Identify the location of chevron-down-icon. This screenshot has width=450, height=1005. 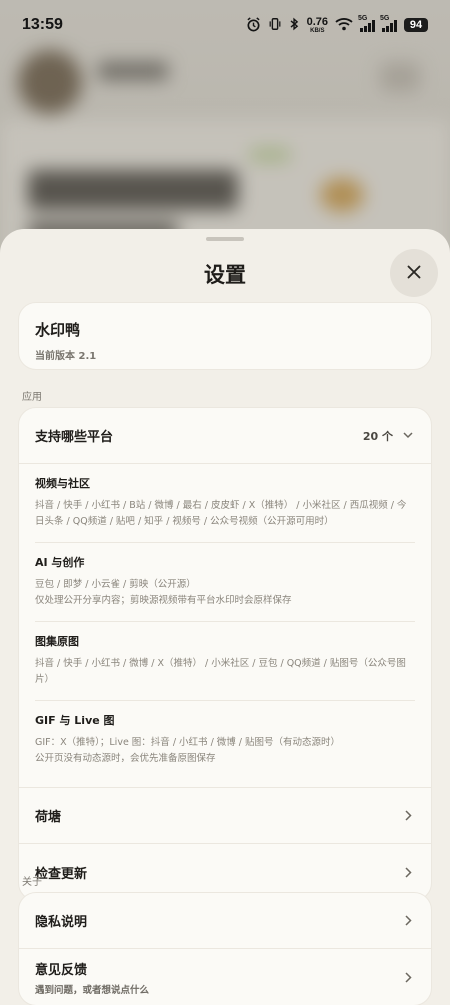
(408, 435).